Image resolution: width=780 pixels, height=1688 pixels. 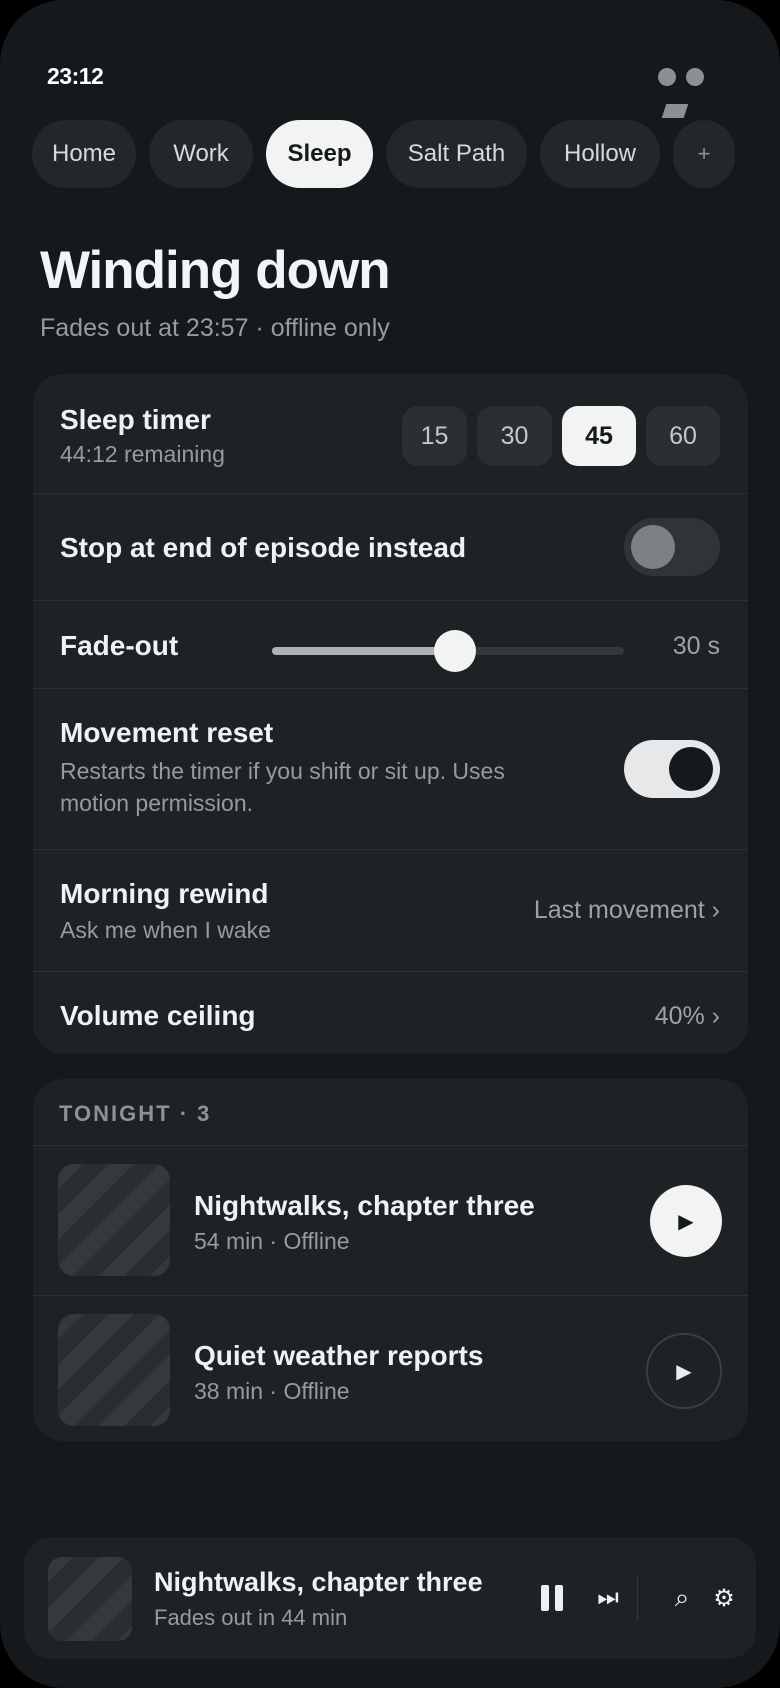 I want to click on movement-reset-toggle, so click(x=672, y=769).